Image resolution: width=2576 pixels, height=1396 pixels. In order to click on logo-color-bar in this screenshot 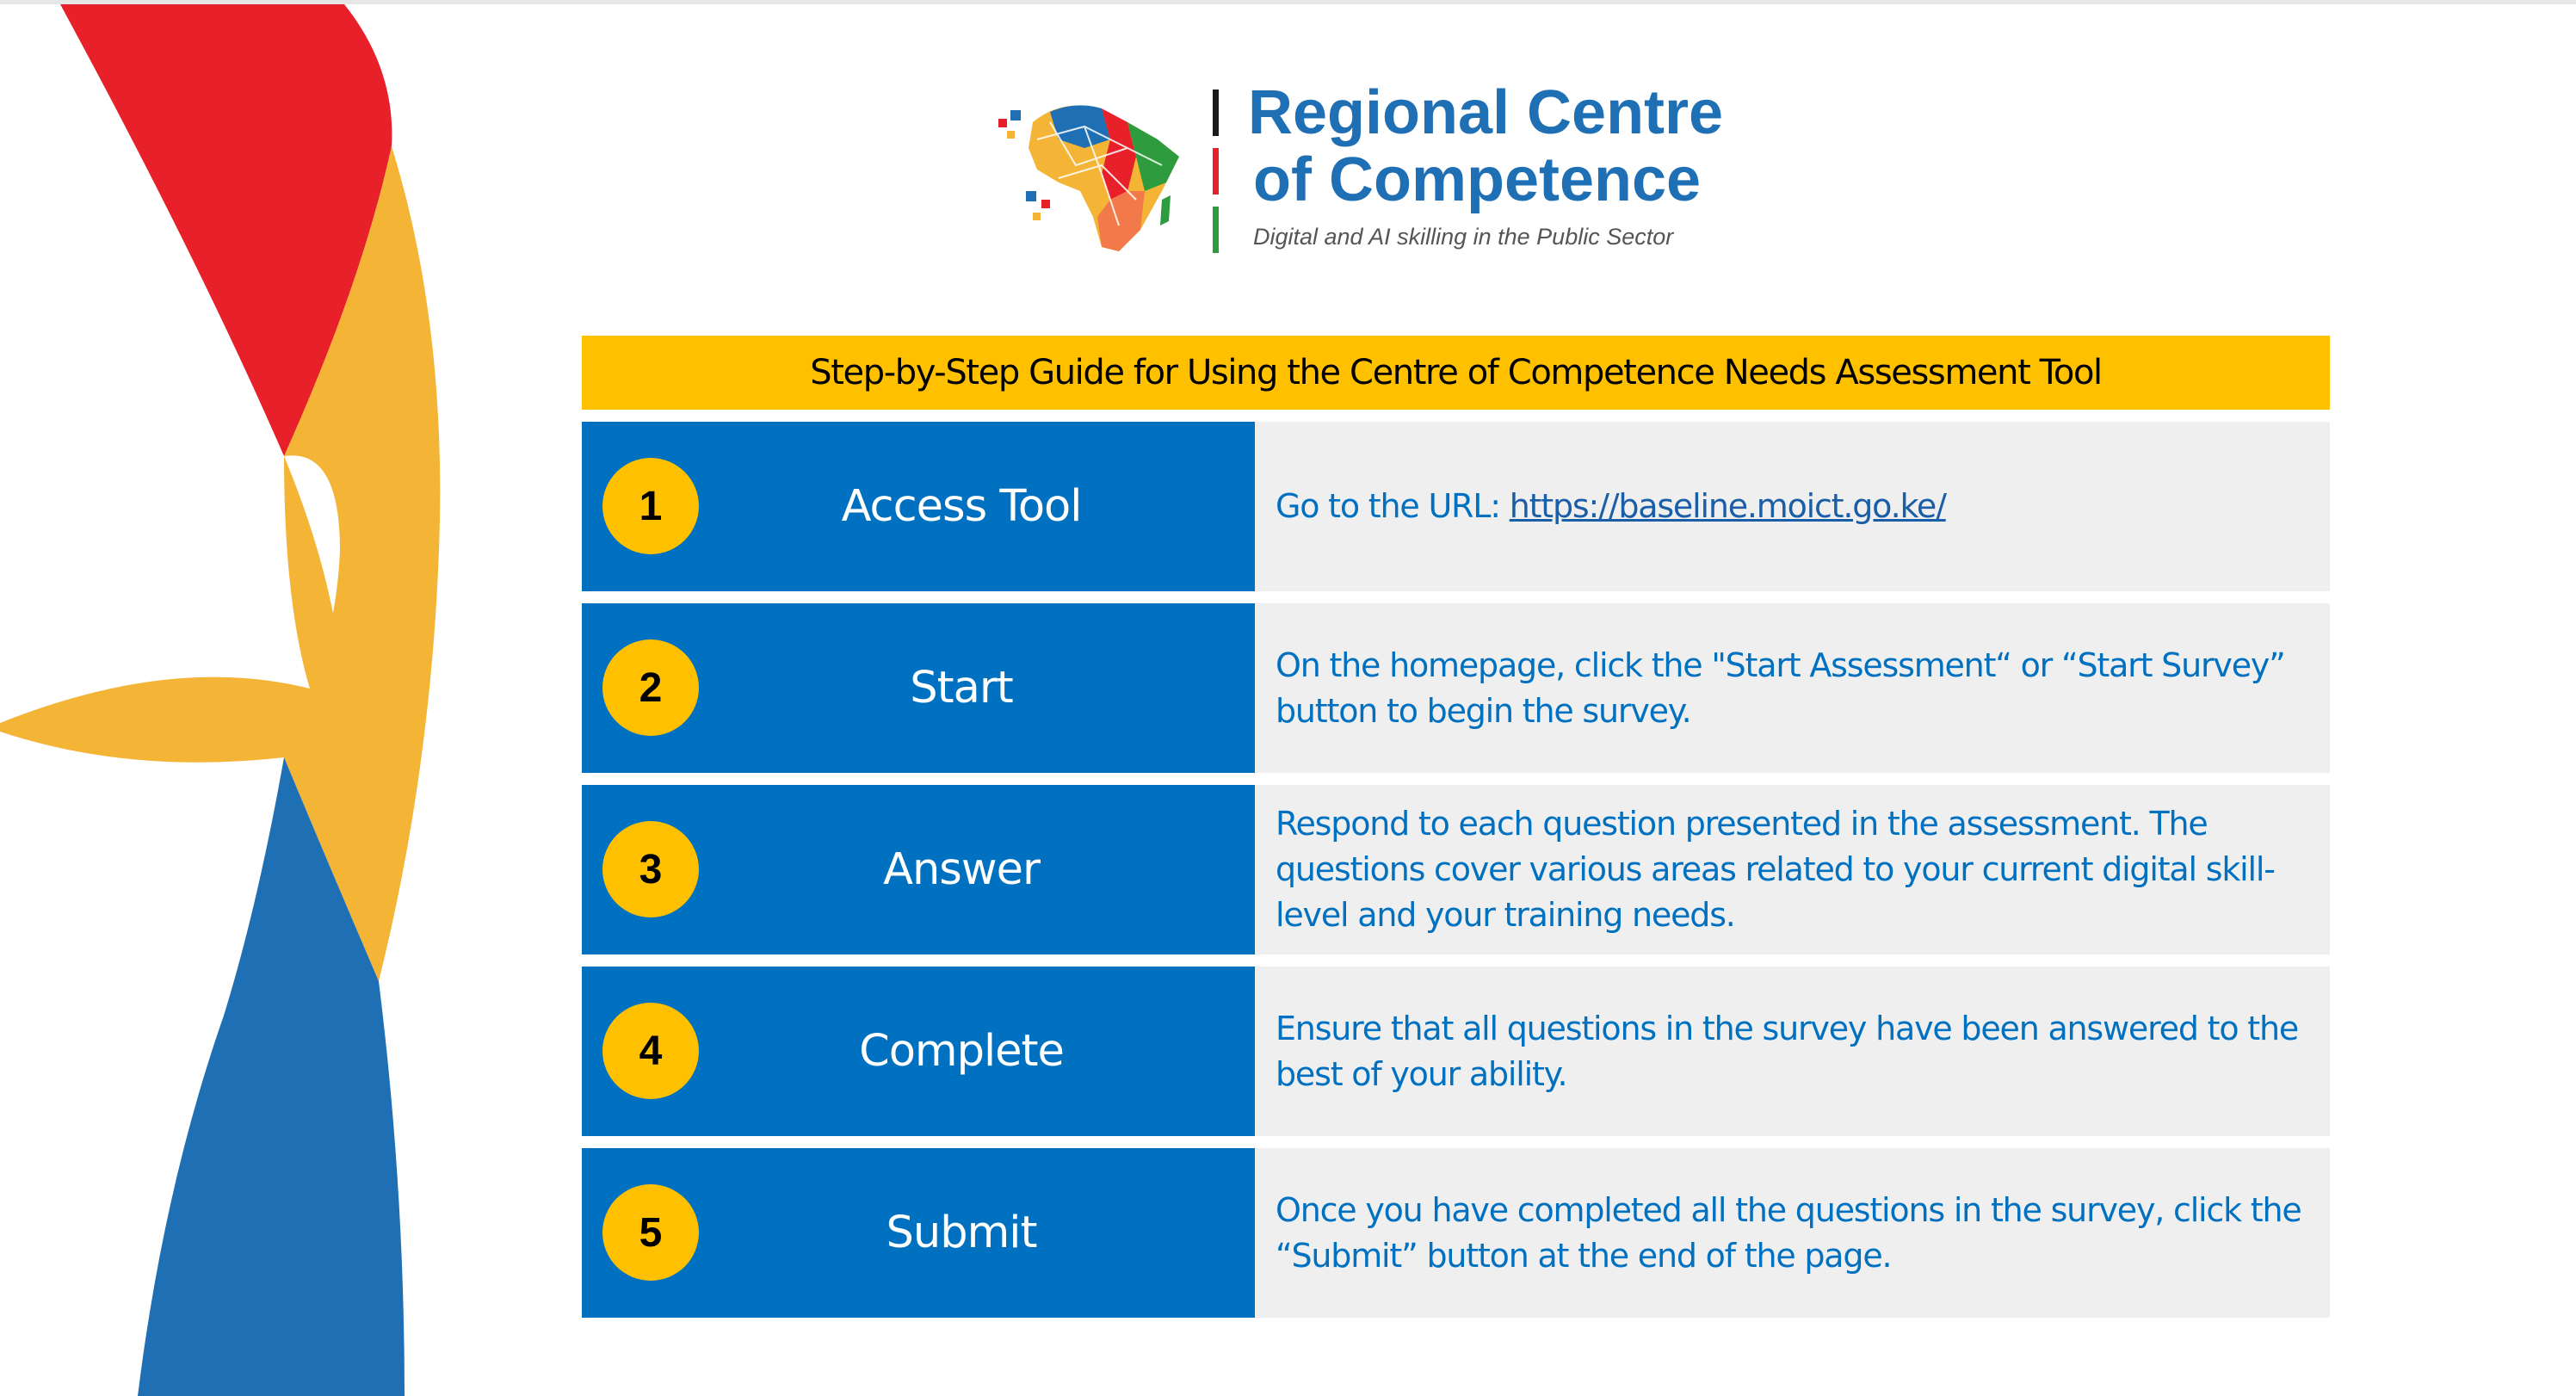, I will do `click(1216, 171)`.